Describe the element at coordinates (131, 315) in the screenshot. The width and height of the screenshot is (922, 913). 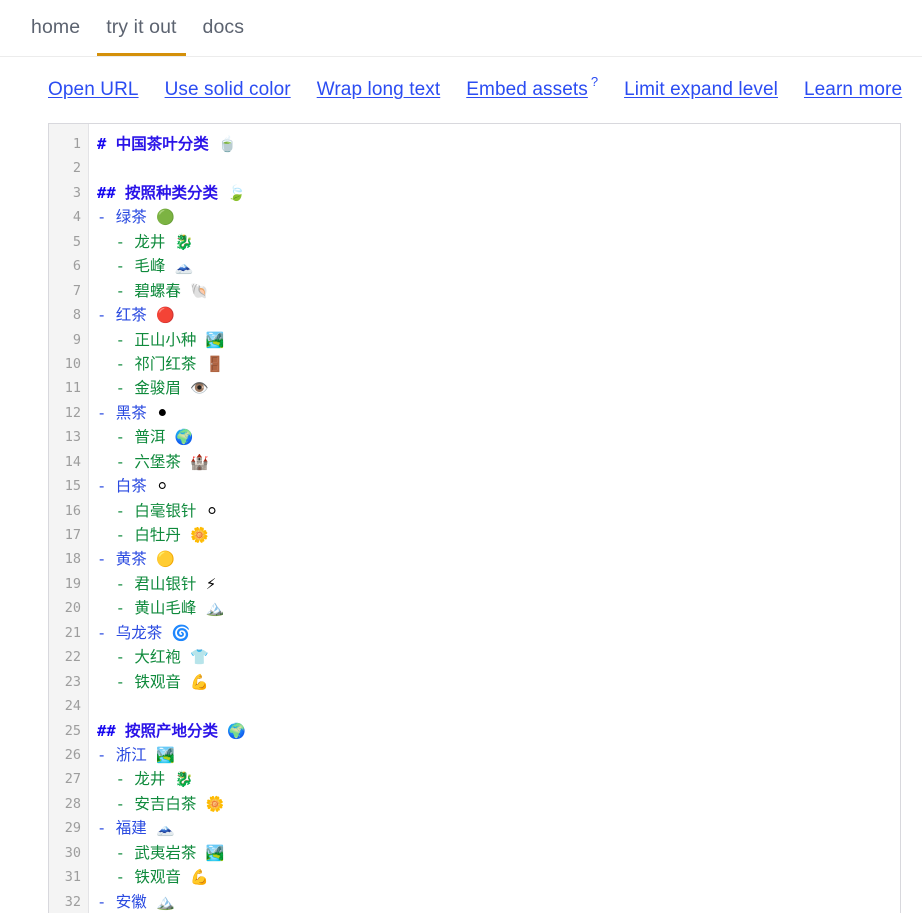
I see `list-item-text: 红茶` at that location.